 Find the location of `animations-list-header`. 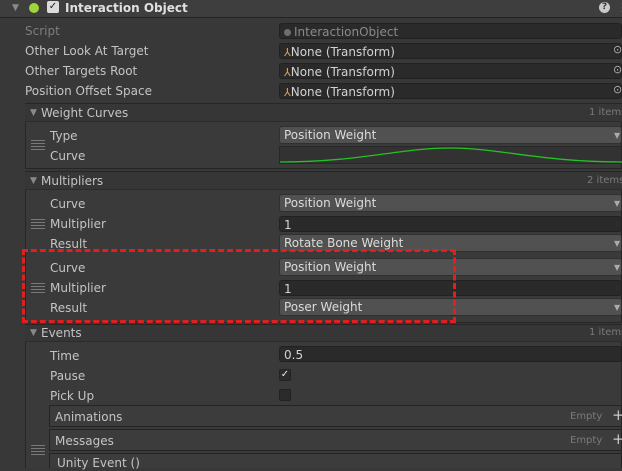

animations-list-header is located at coordinates (335, 416).